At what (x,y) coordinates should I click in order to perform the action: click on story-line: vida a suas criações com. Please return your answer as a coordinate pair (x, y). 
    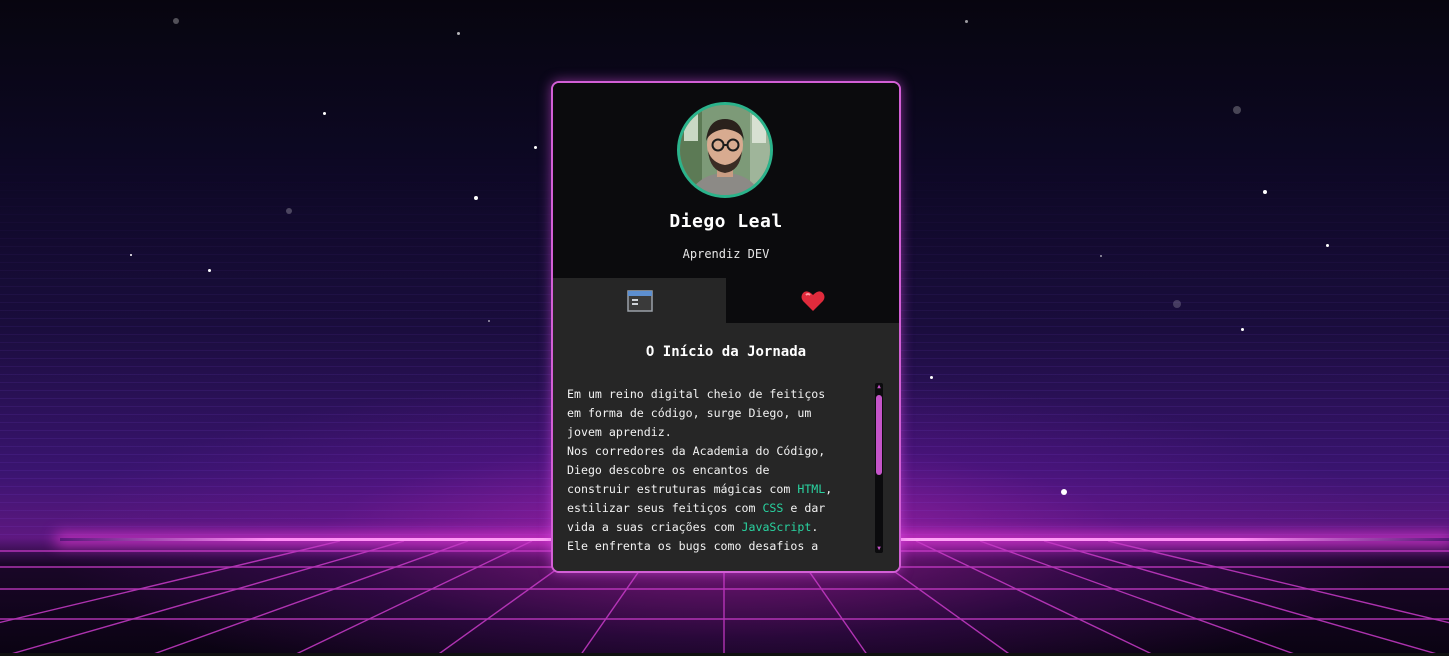
    Looking at the image, I should click on (654, 527).